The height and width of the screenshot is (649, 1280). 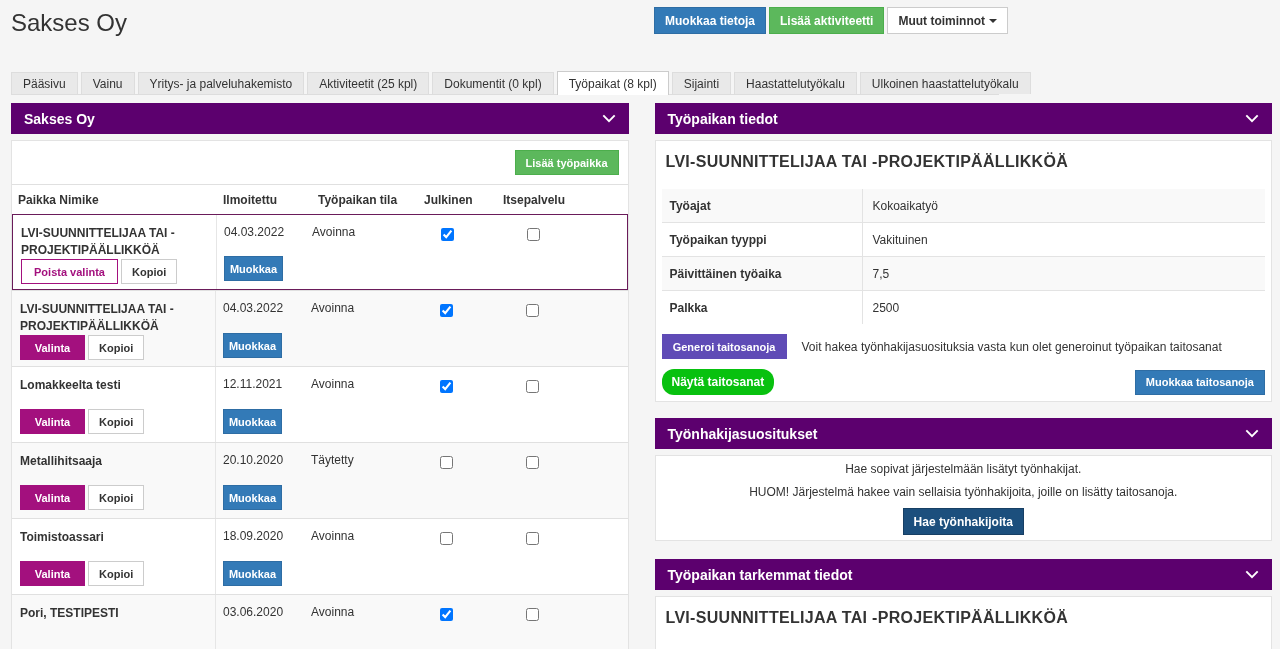 What do you see at coordinates (62, 461) in the screenshot?
I see `job-title: Metallihitsaaja` at bounding box center [62, 461].